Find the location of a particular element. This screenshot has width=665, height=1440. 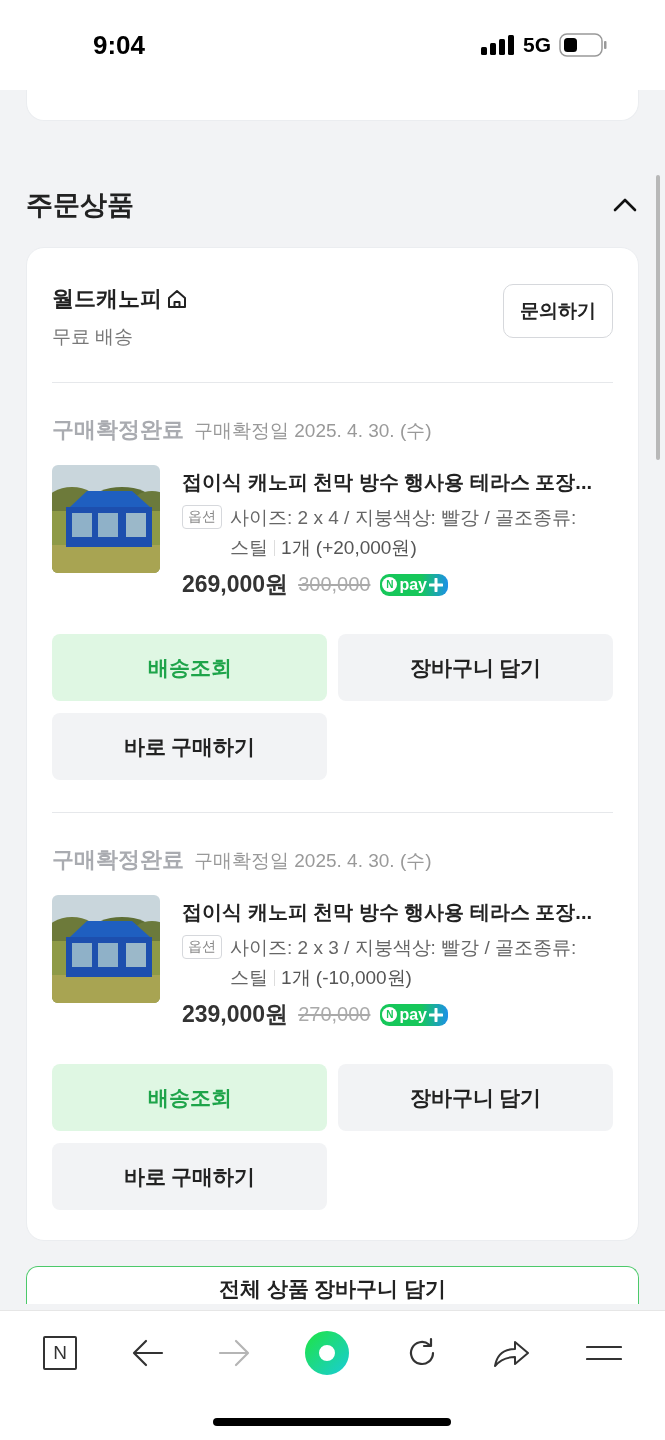

add-all-to-cart-button: 전체 상품 장바구니 담기 is located at coordinates (332, 1285).